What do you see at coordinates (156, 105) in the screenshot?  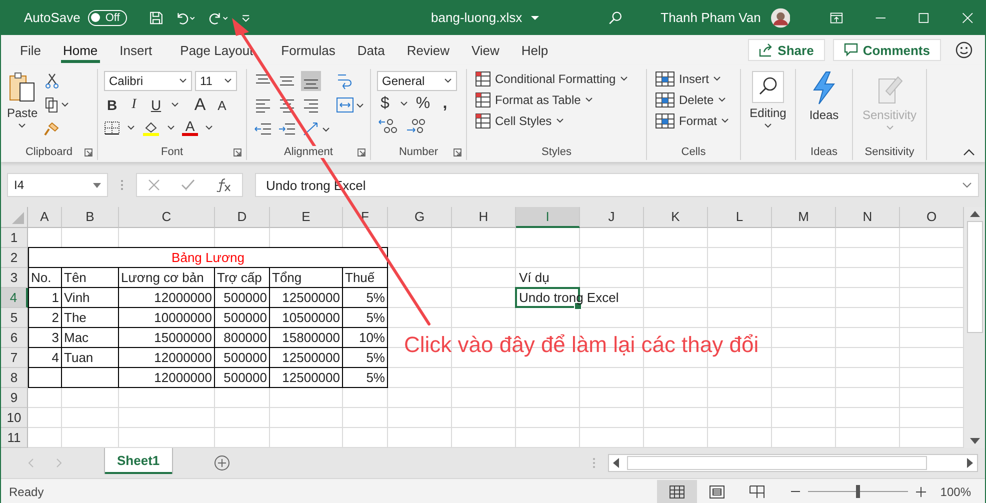 I see `underline-button: U` at bounding box center [156, 105].